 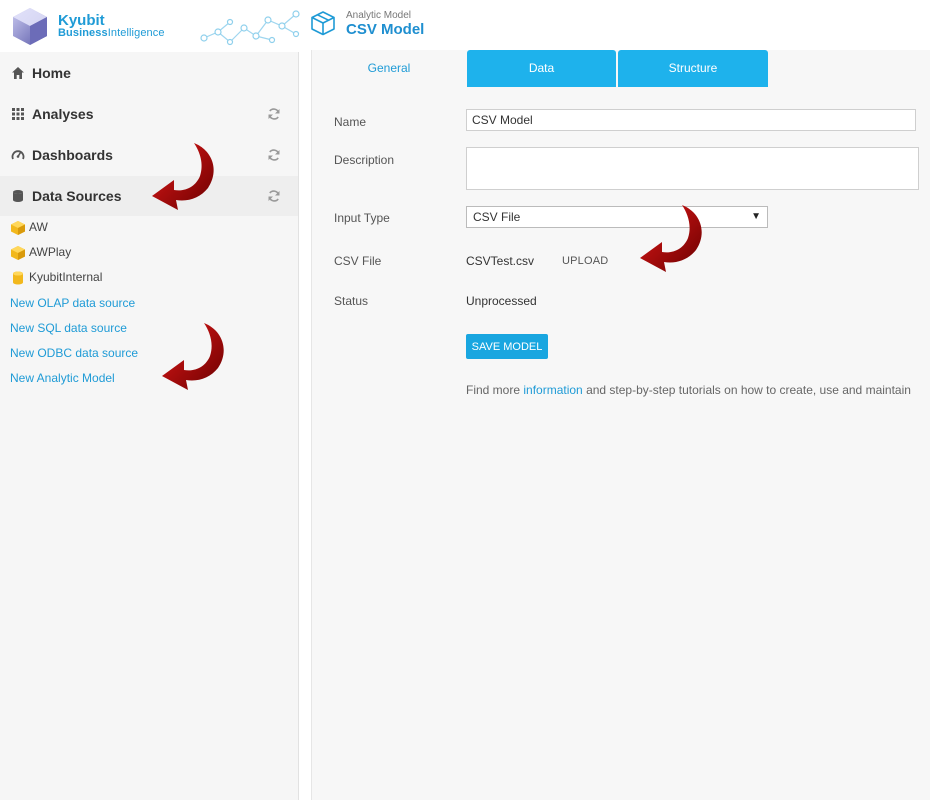 What do you see at coordinates (692, 168) in the screenshot?
I see `description-field` at bounding box center [692, 168].